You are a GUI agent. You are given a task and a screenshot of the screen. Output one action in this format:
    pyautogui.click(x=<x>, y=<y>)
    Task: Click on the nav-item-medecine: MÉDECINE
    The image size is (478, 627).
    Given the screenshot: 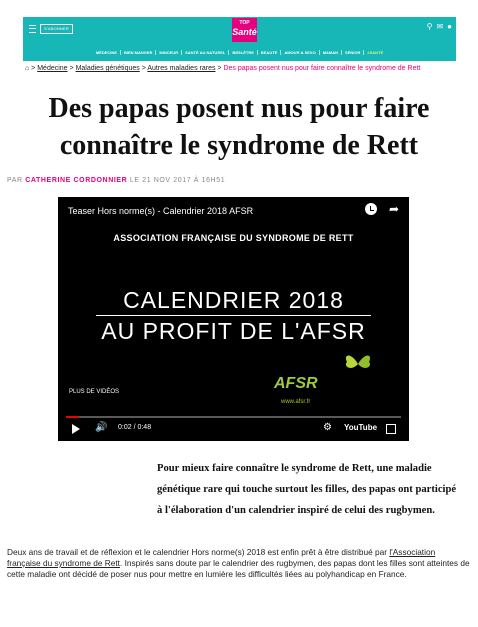 What is the action you would take?
    pyautogui.click(x=106, y=52)
    